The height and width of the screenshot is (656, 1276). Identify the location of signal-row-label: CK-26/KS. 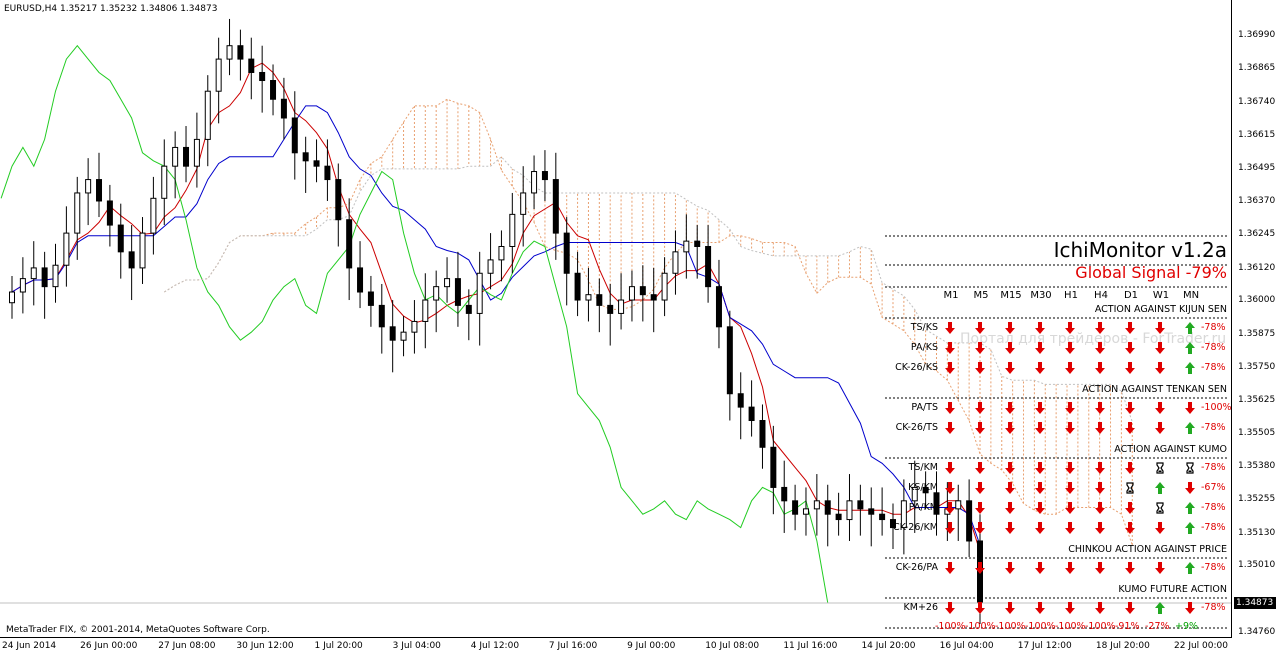
(916, 367).